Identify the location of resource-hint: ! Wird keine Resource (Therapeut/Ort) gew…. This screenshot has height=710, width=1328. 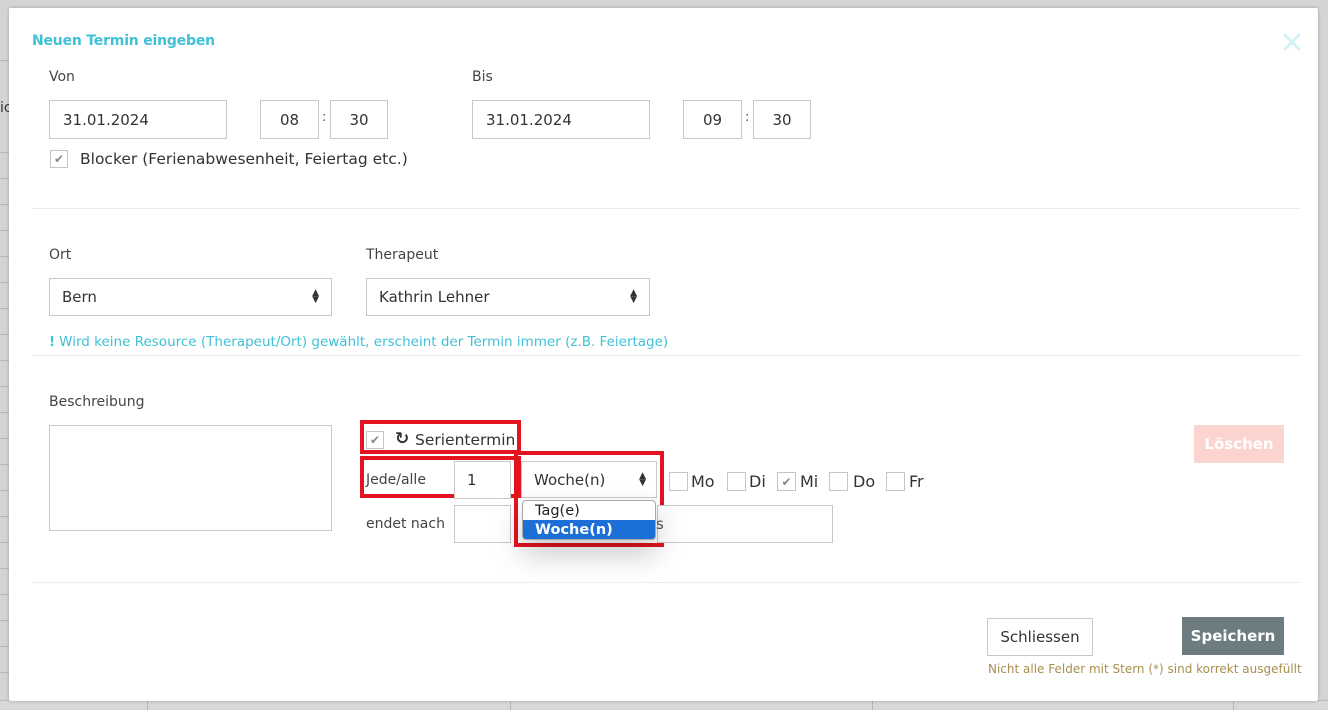
(358, 342).